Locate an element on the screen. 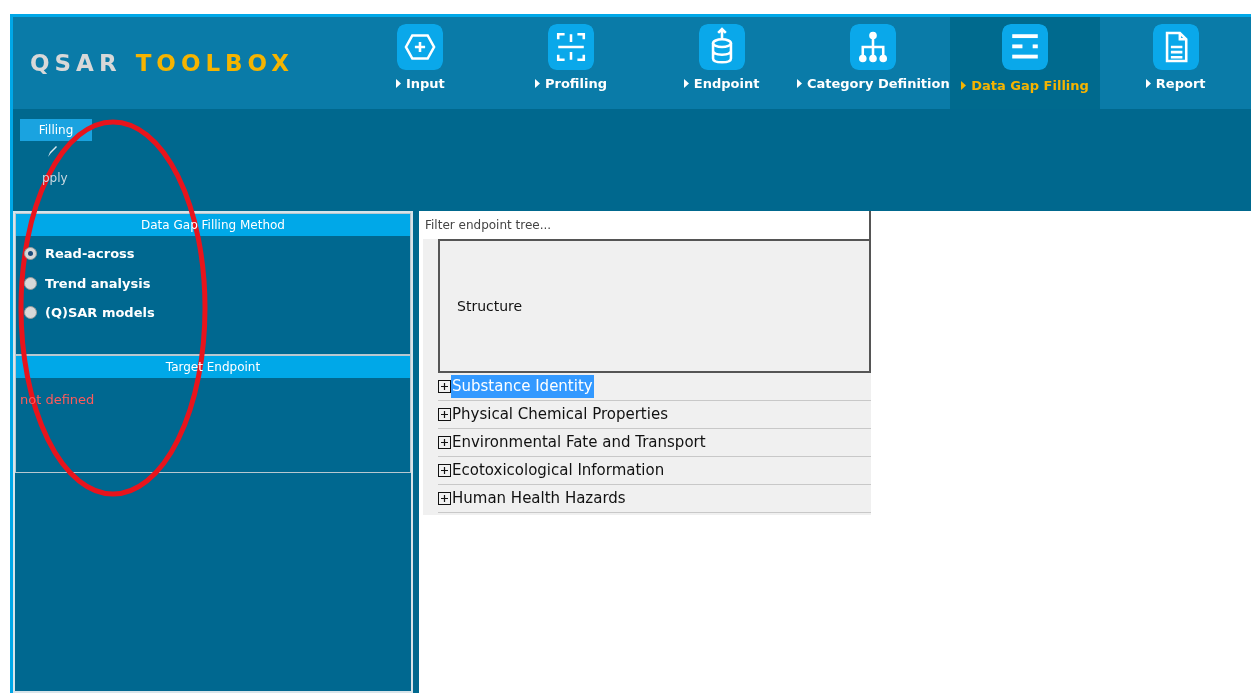 This screenshot has height=693, width=1251. ribbon-tab: Report is located at coordinates (1175, 63).